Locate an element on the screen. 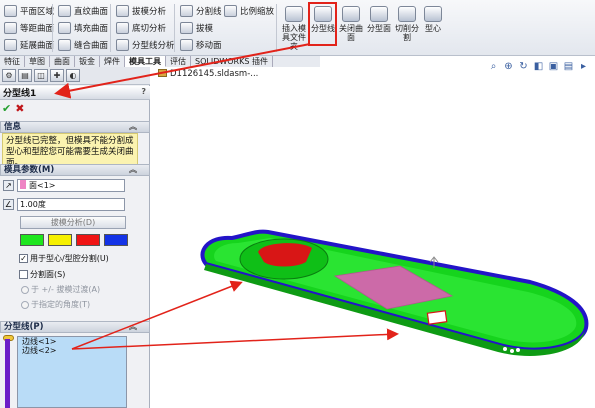  move-face-icon is located at coordinates (186, 44).